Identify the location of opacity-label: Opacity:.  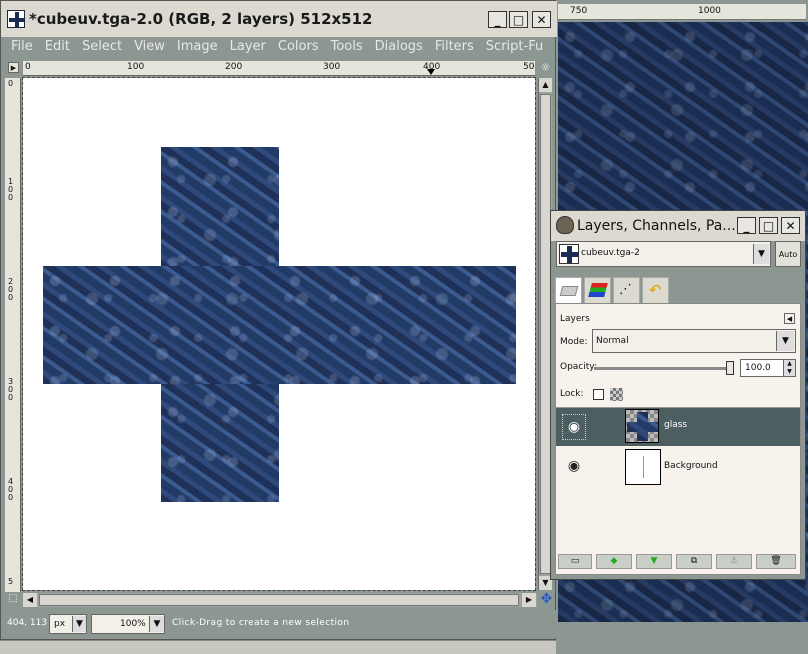
(578, 367).